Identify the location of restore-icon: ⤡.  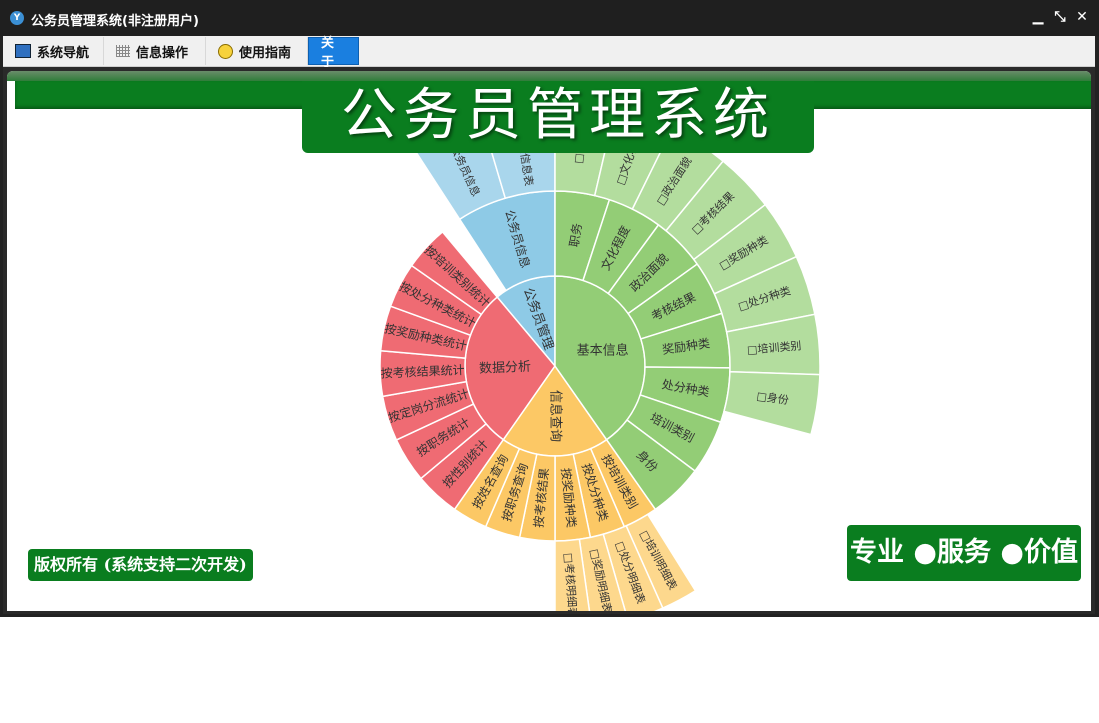
(1060, 17).